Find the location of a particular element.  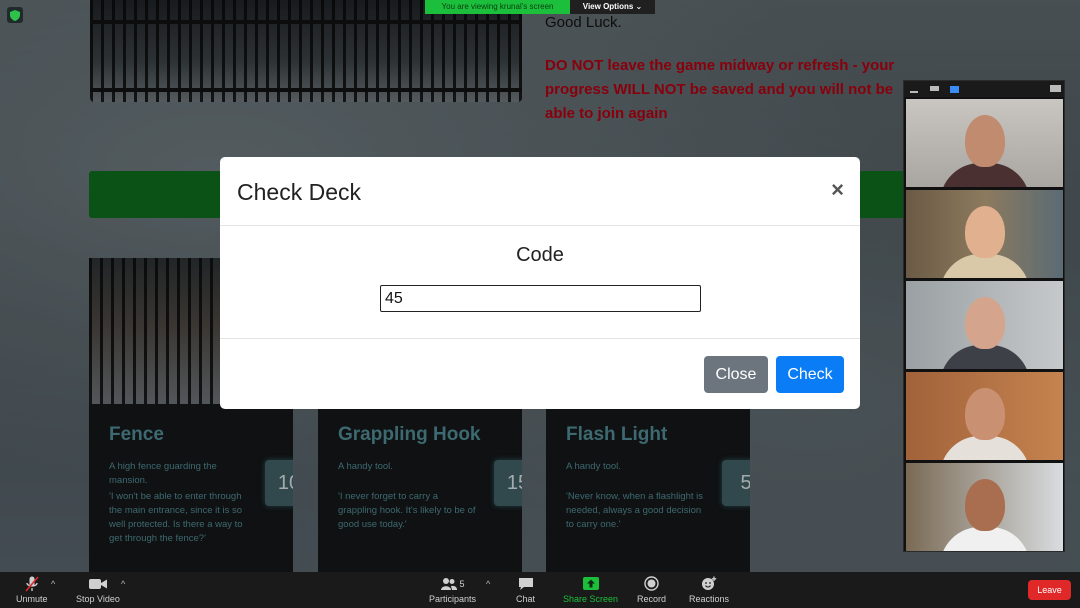

reactions-label: Reactions is located at coordinates (709, 599).